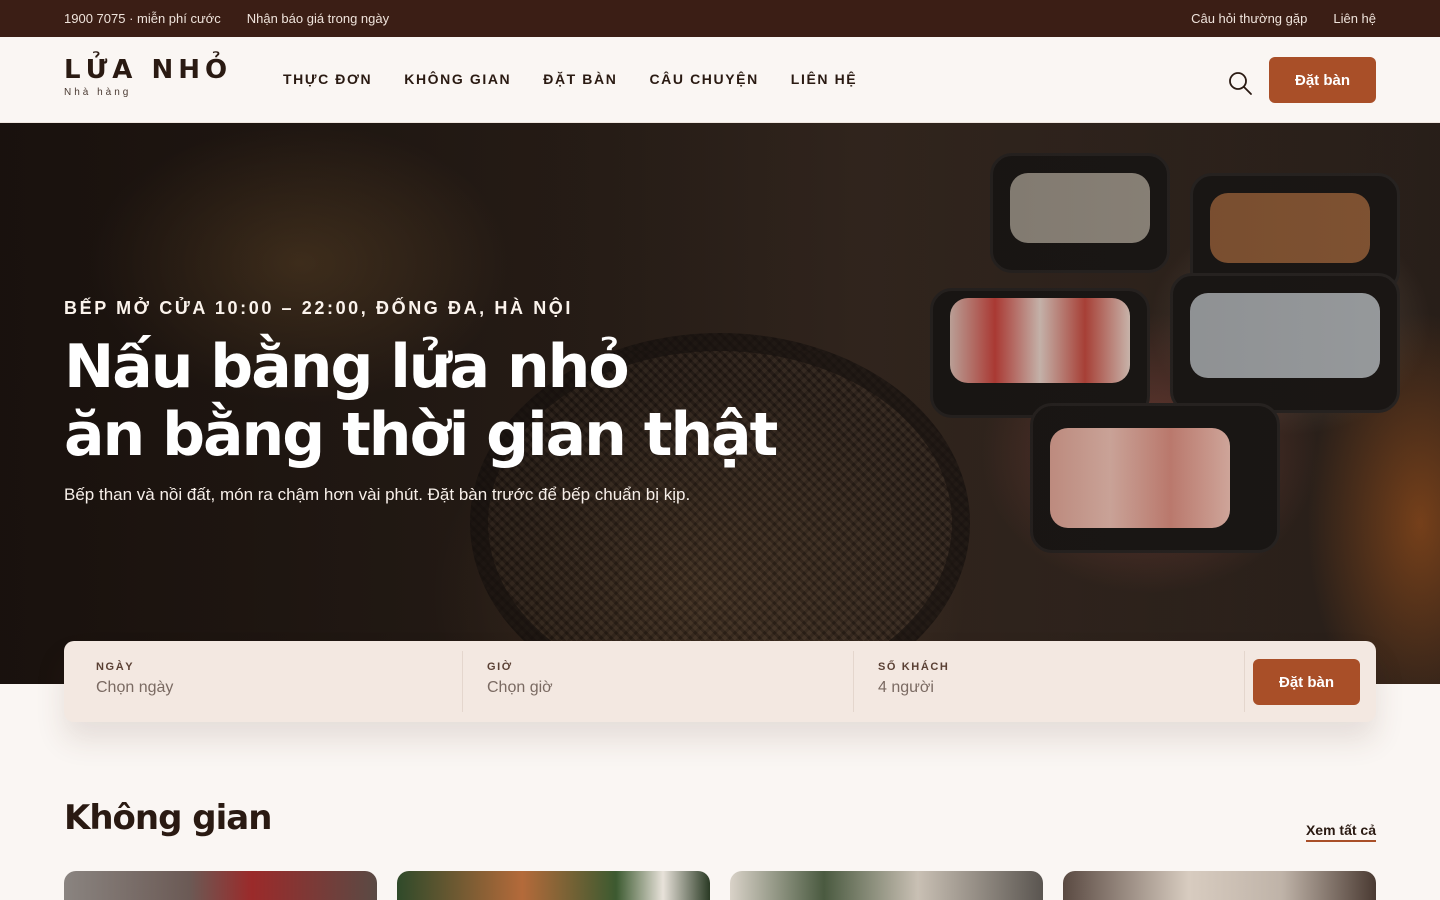 The height and width of the screenshot is (900, 1440). What do you see at coordinates (457, 79) in the screenshot?
I see `nav-space: KHÔNG GIAN` at bounding box center [457, 79].